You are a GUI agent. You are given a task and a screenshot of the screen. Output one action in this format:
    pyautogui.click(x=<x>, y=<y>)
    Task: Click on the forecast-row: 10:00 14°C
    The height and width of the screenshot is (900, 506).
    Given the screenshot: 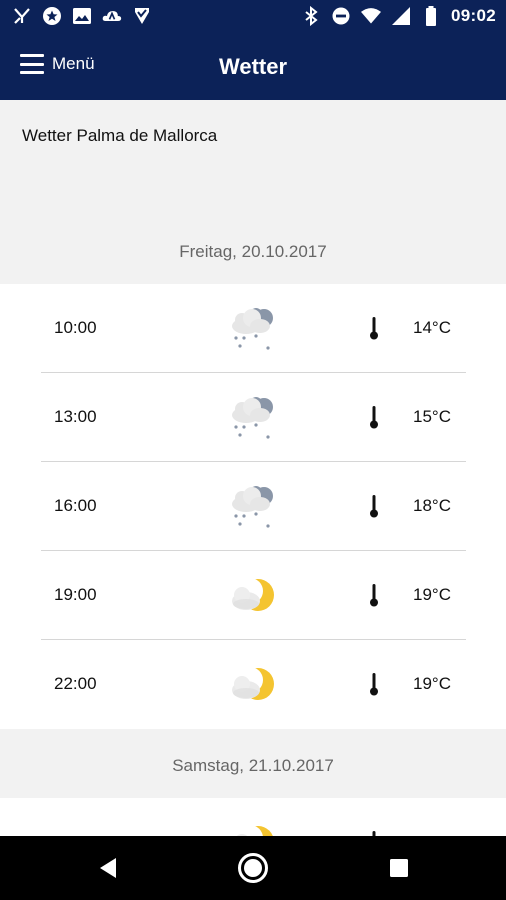 What is the action you would take?
    pyautogui.click(x=253, y=328)
    